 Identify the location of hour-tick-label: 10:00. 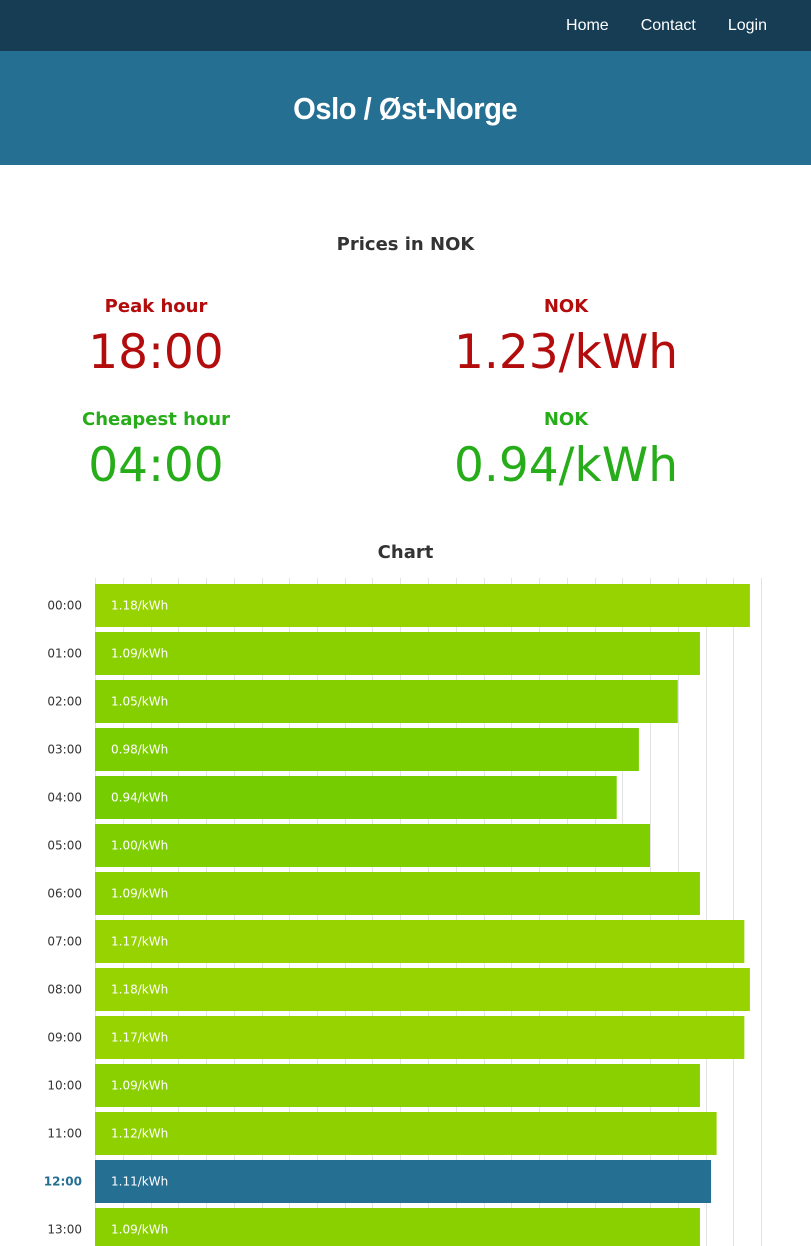
(64, 1086).